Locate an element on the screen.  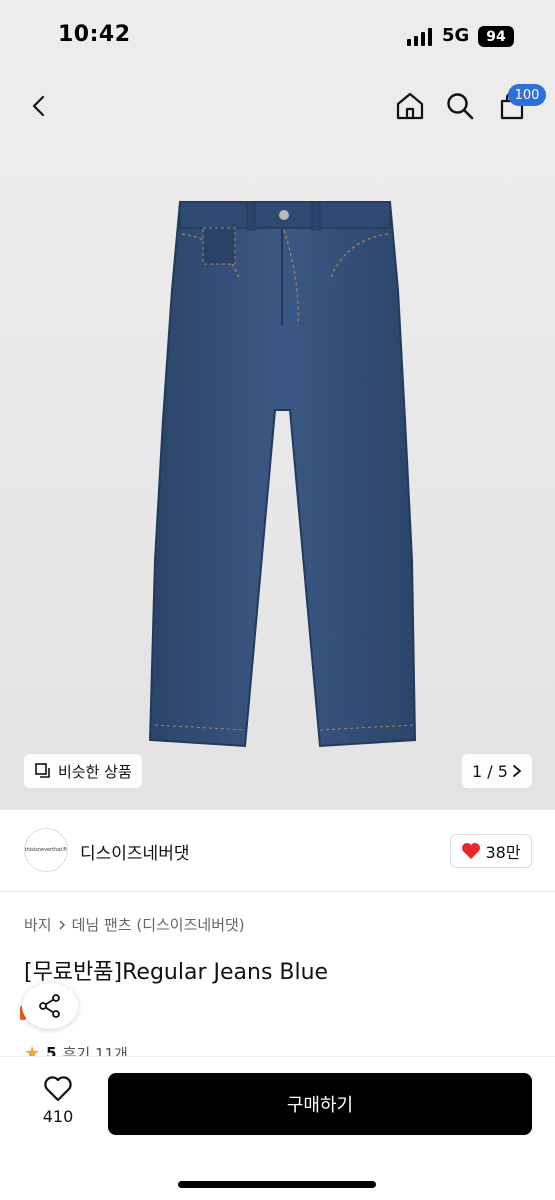
back-button is located at coordinates (40, 106).